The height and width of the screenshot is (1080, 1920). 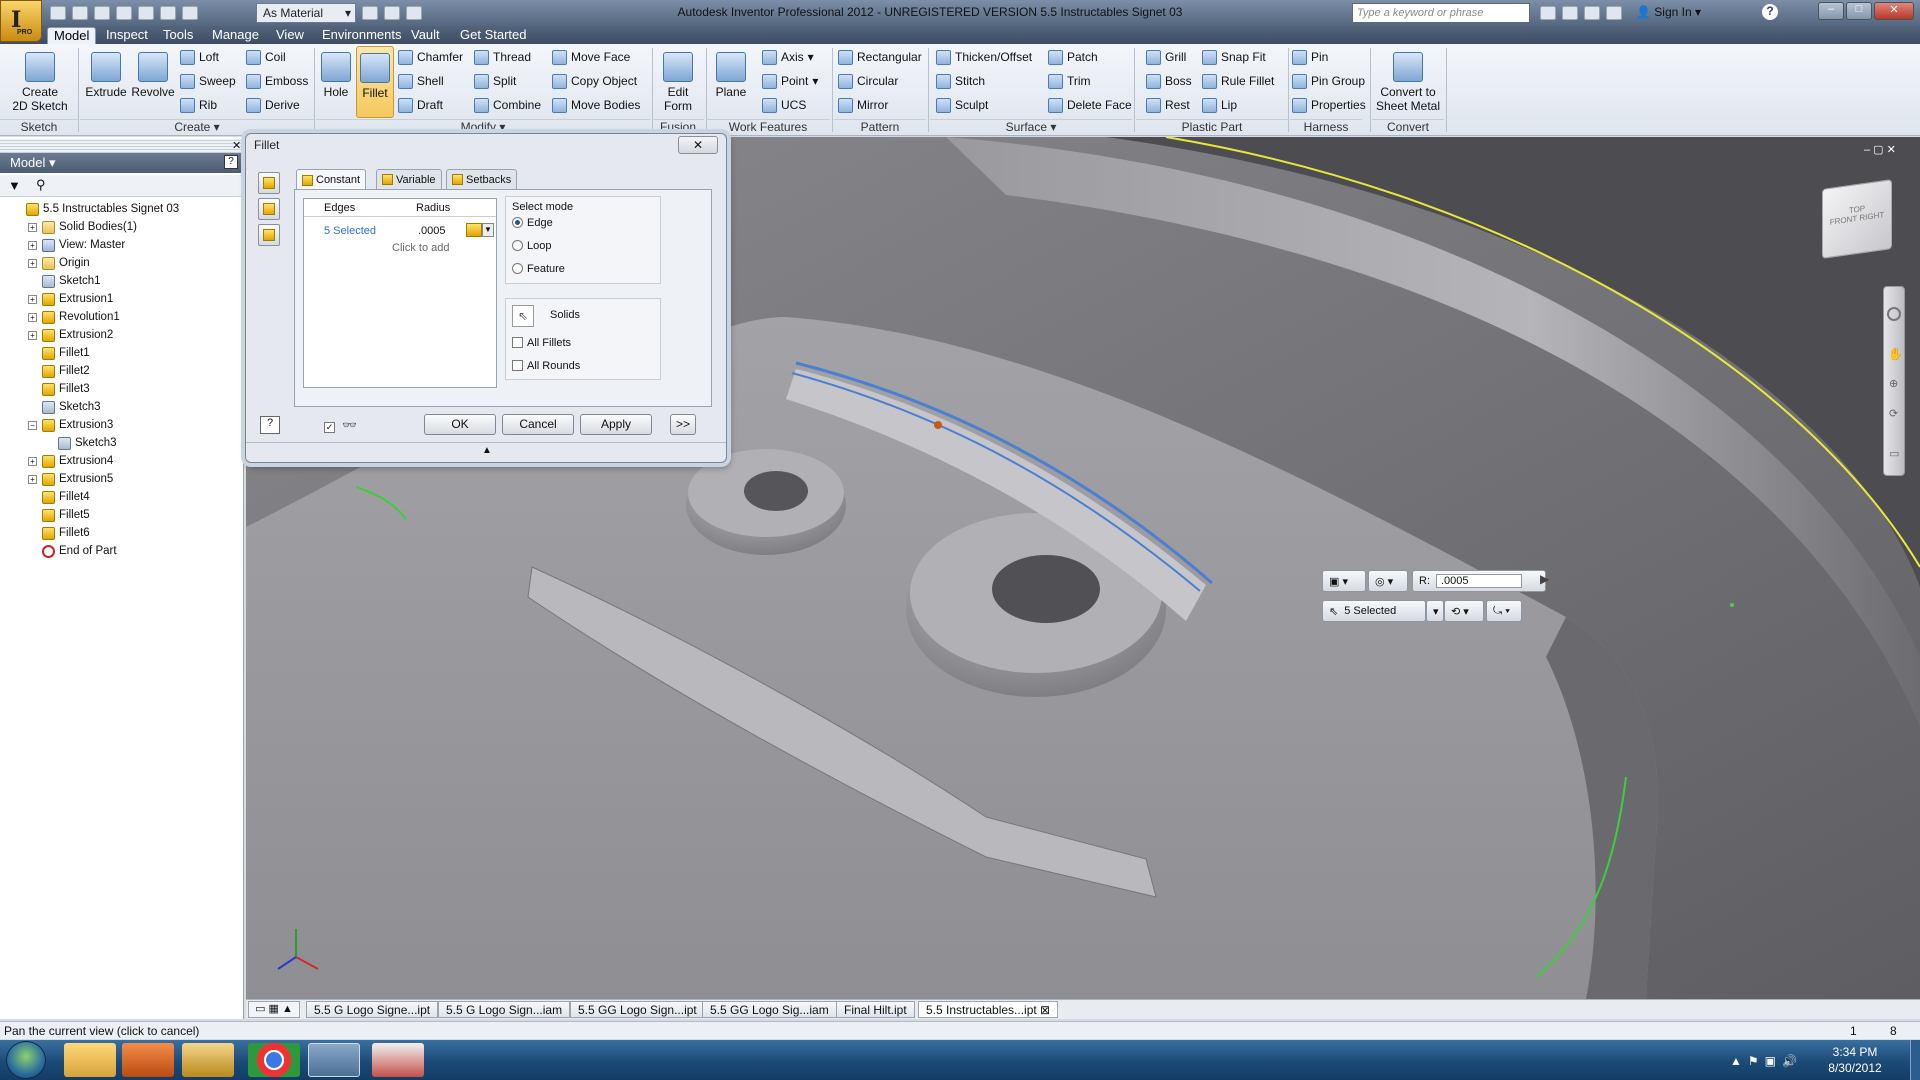 What do you see at coordinates (1441, 13) in the screenshot?
I see `search-input: Type a keyword or phrase` at bounding box center [1441, 13].